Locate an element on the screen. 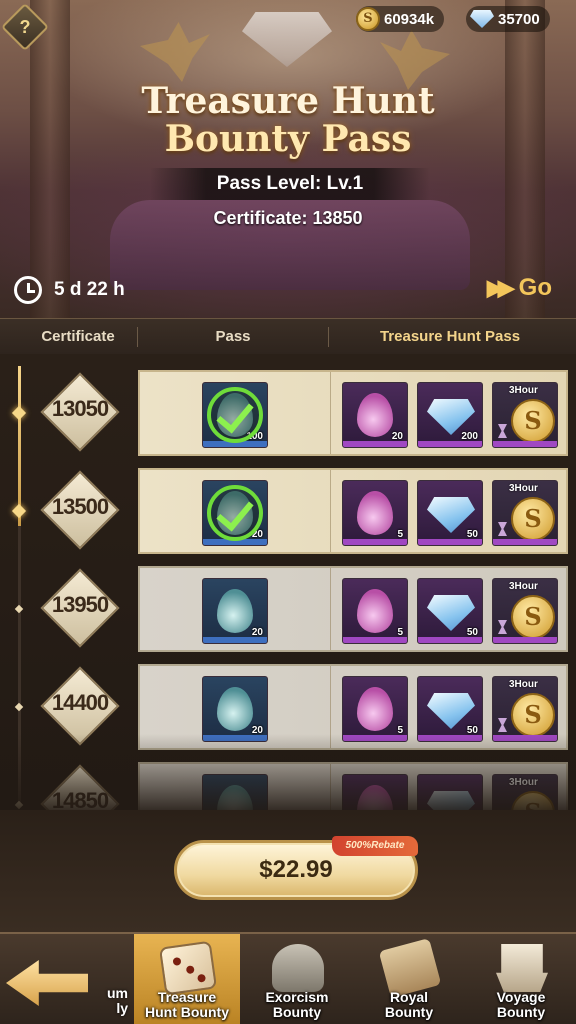  title-line-1: Treasure Hunt is located at coordinates (288, 101).